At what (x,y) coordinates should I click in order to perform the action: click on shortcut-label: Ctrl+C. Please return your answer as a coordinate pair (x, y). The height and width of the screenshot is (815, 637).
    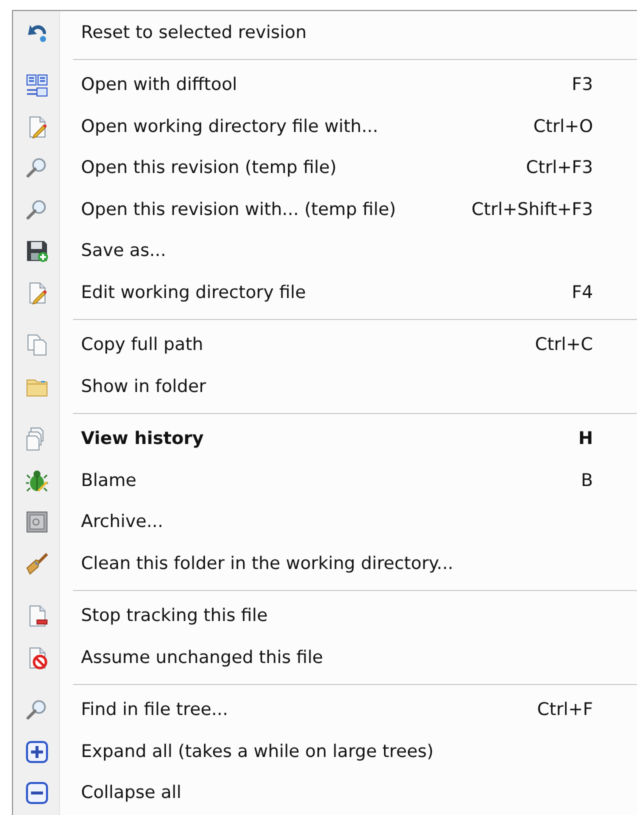
    Looking at the image, I should click on (564, 345).